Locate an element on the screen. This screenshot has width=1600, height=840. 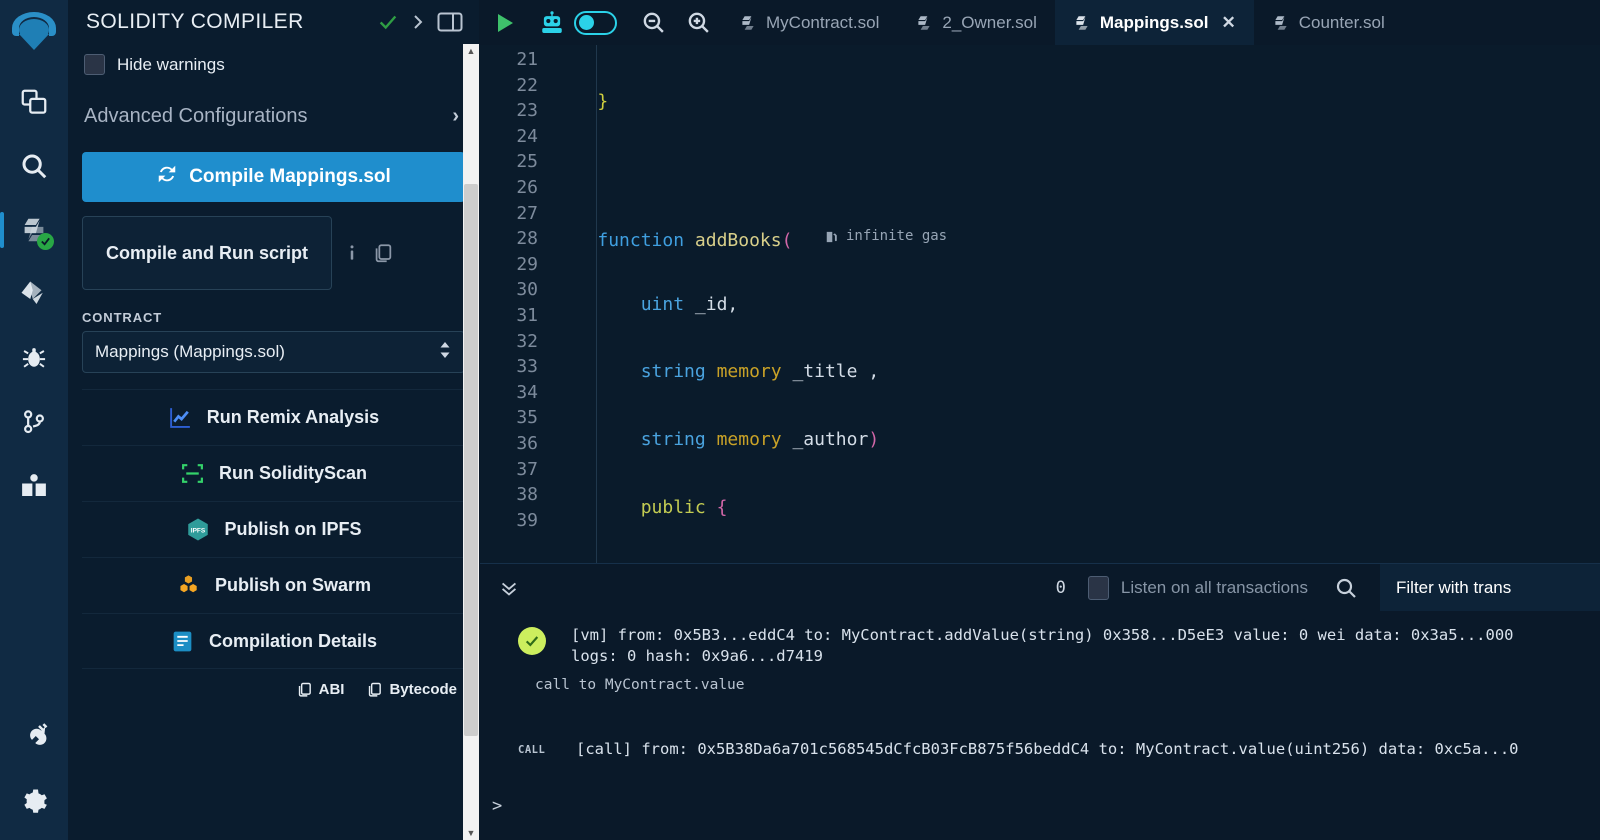
icon-rail is located at coordinates (34, 420).